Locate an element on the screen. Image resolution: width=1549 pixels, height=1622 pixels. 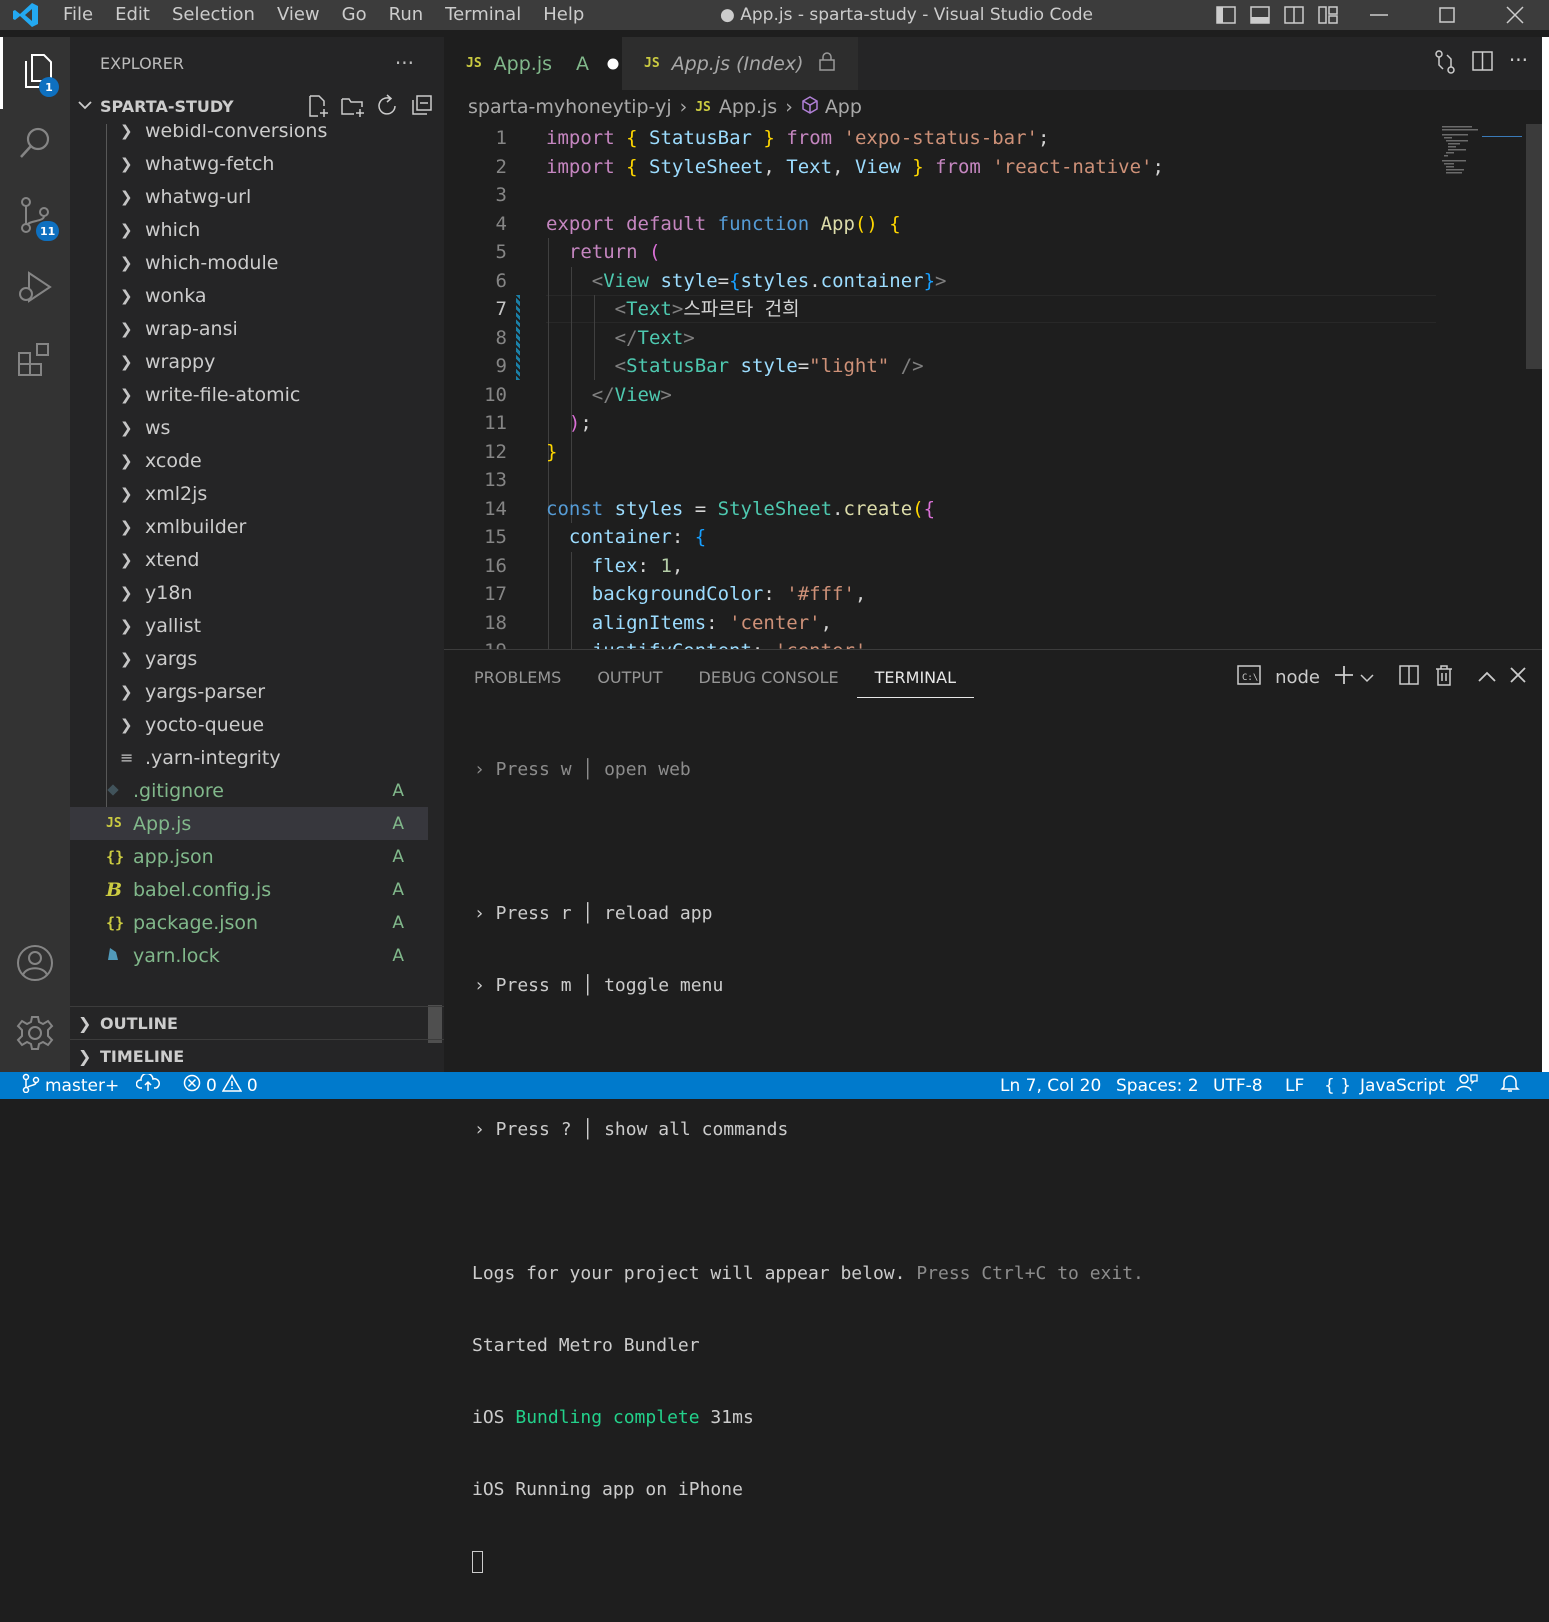
tree-folder: ❯ webidl-conversions is located at coordinates (249, 135).